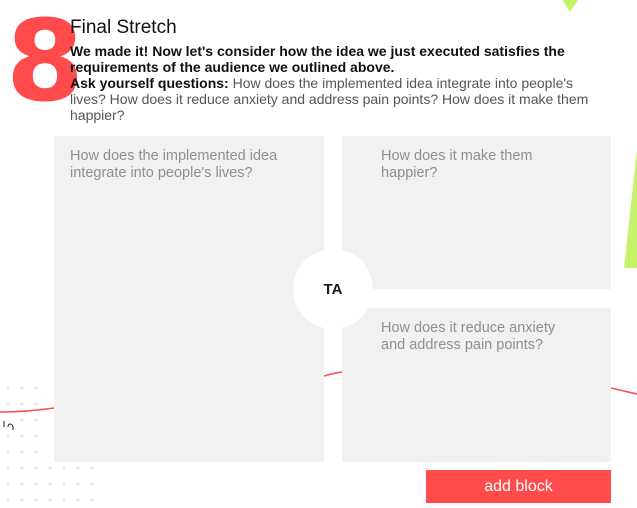 The height and width of the screenshot is (508, 637). I want to click on avatar: TA, so click(333, 289).